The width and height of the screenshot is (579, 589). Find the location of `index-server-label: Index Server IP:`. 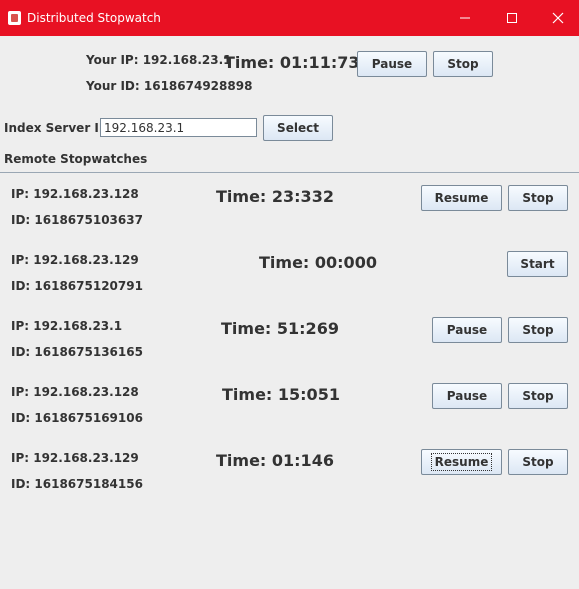

index-server-label: Index Server IP: is located at coordinates (58, 128).